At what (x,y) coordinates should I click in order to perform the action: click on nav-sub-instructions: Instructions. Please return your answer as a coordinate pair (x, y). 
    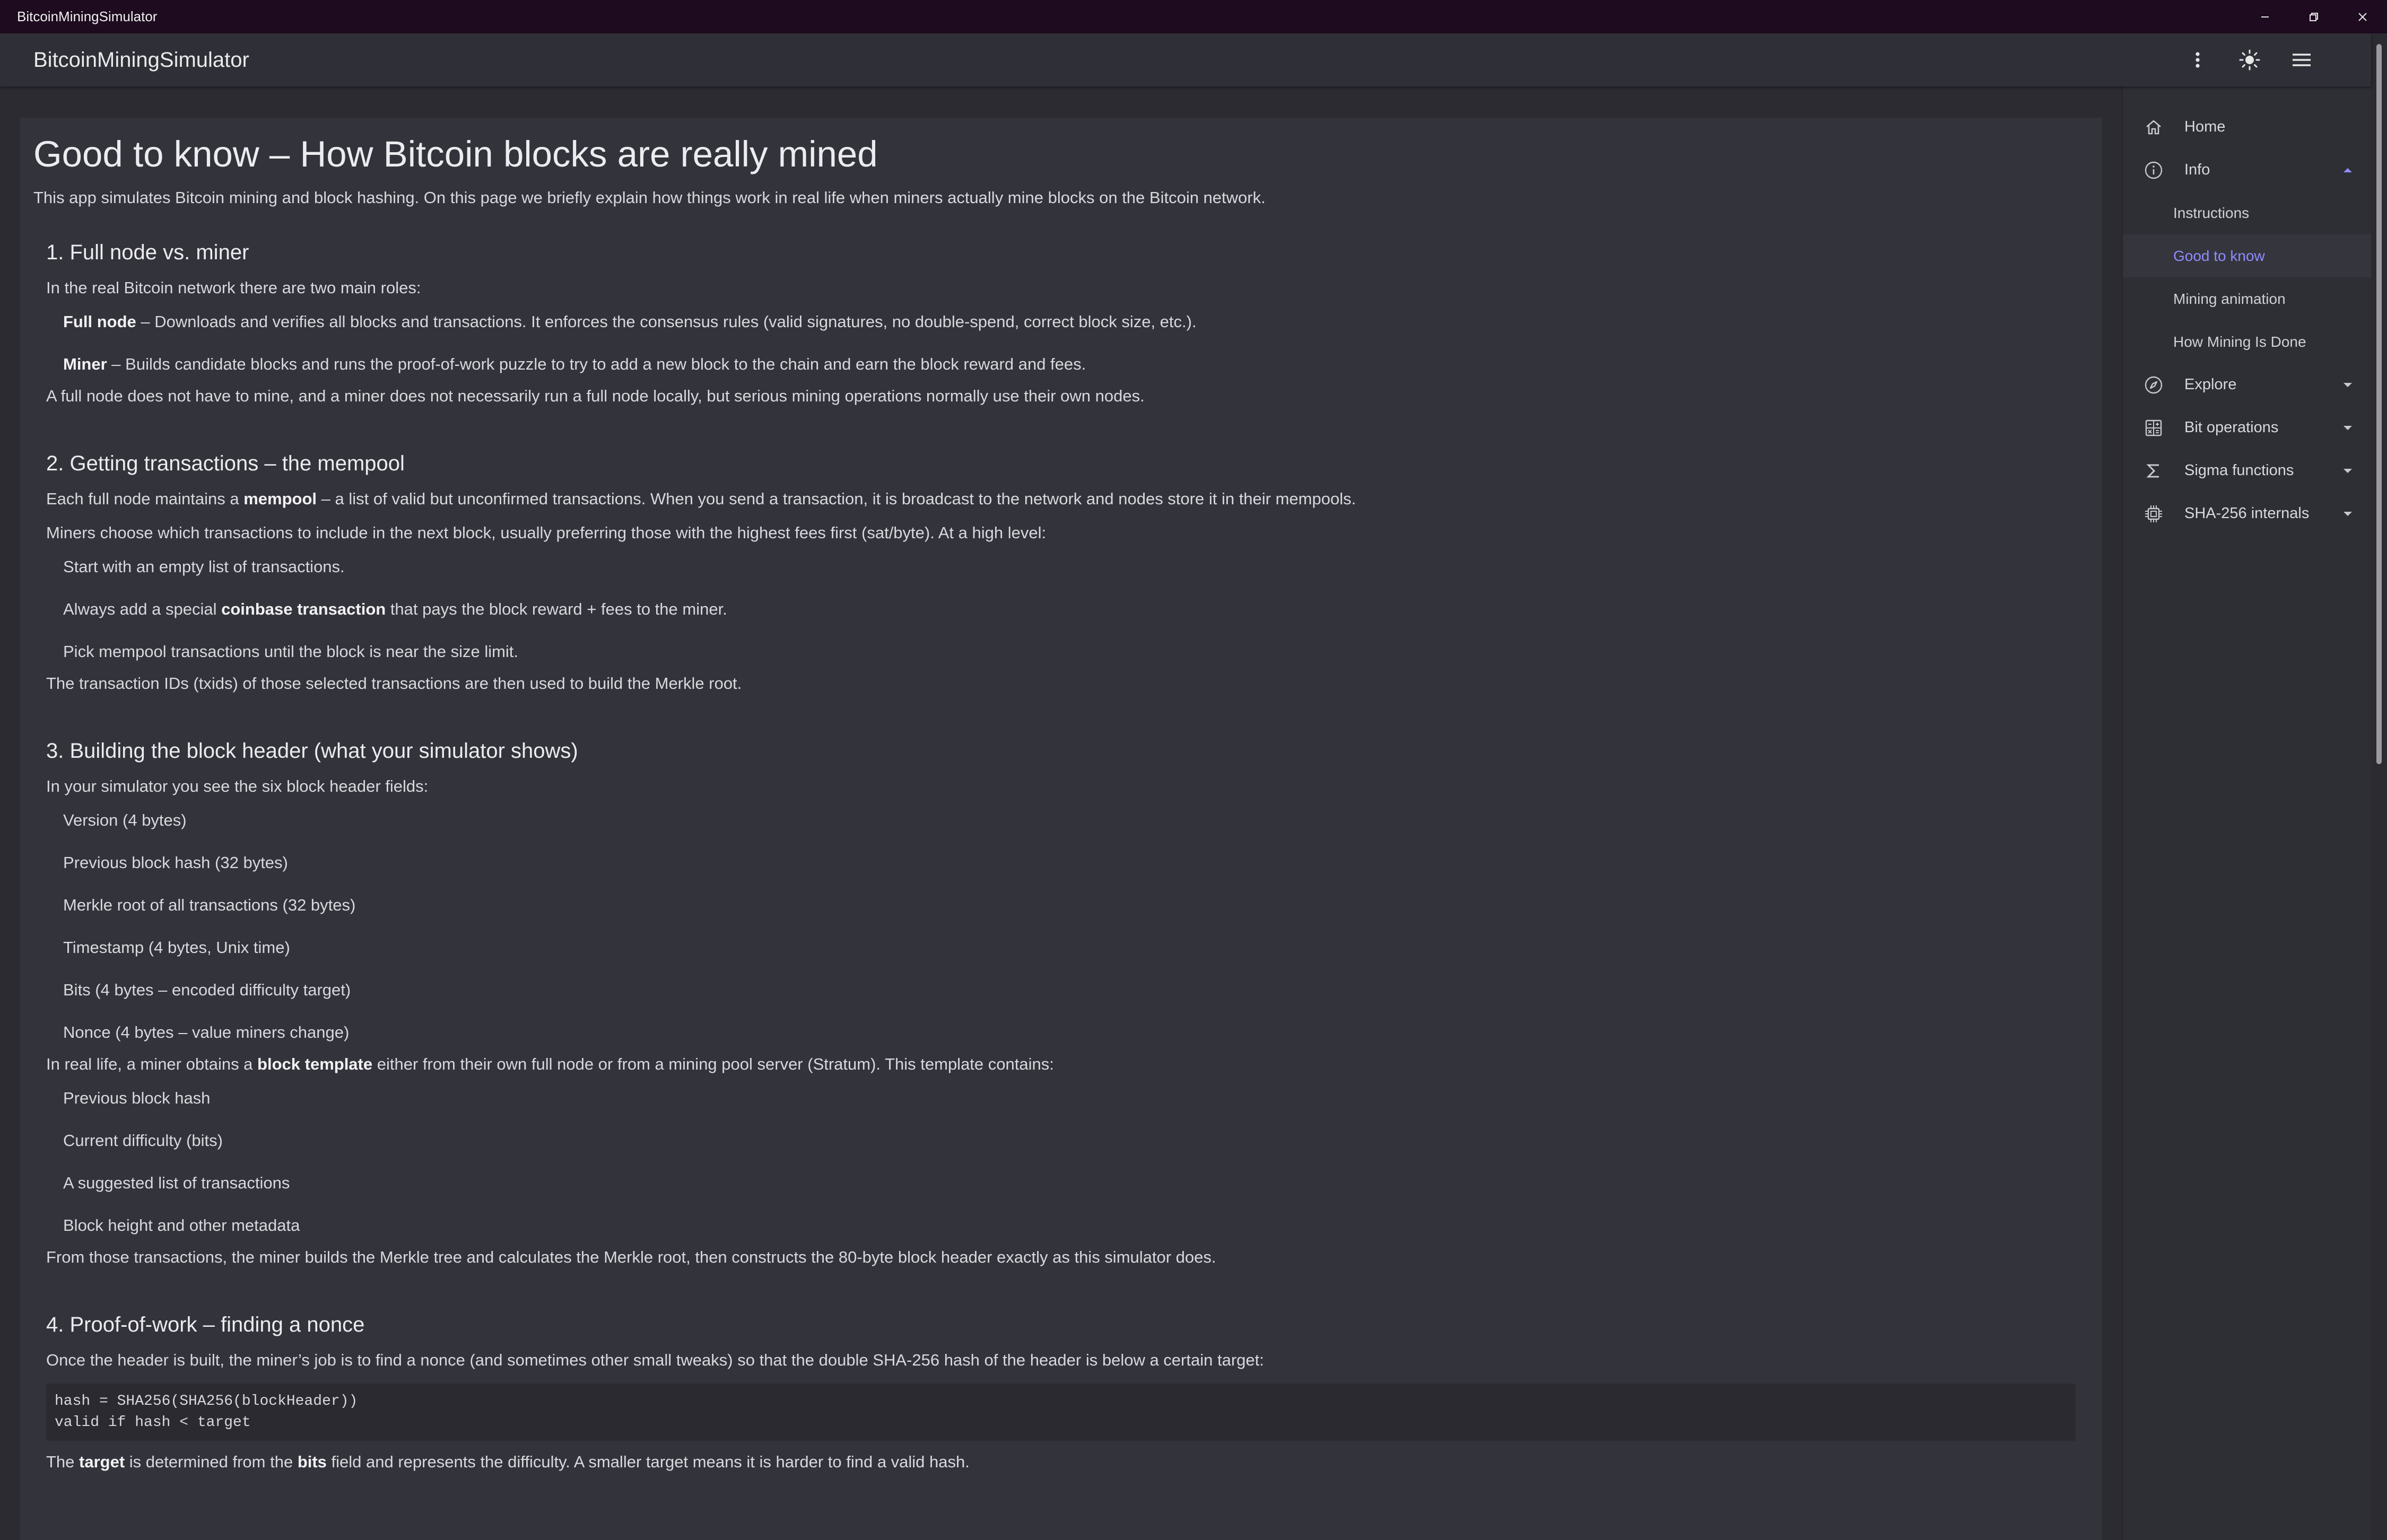
    Looking at the image, I should click on (2247, 212).